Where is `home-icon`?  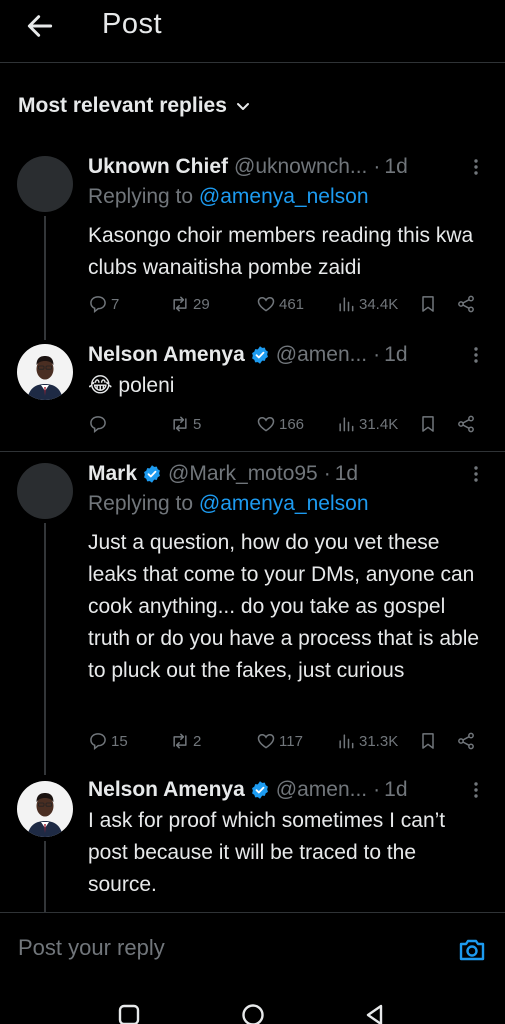
home-icon is located at coordinates (253, 1013).